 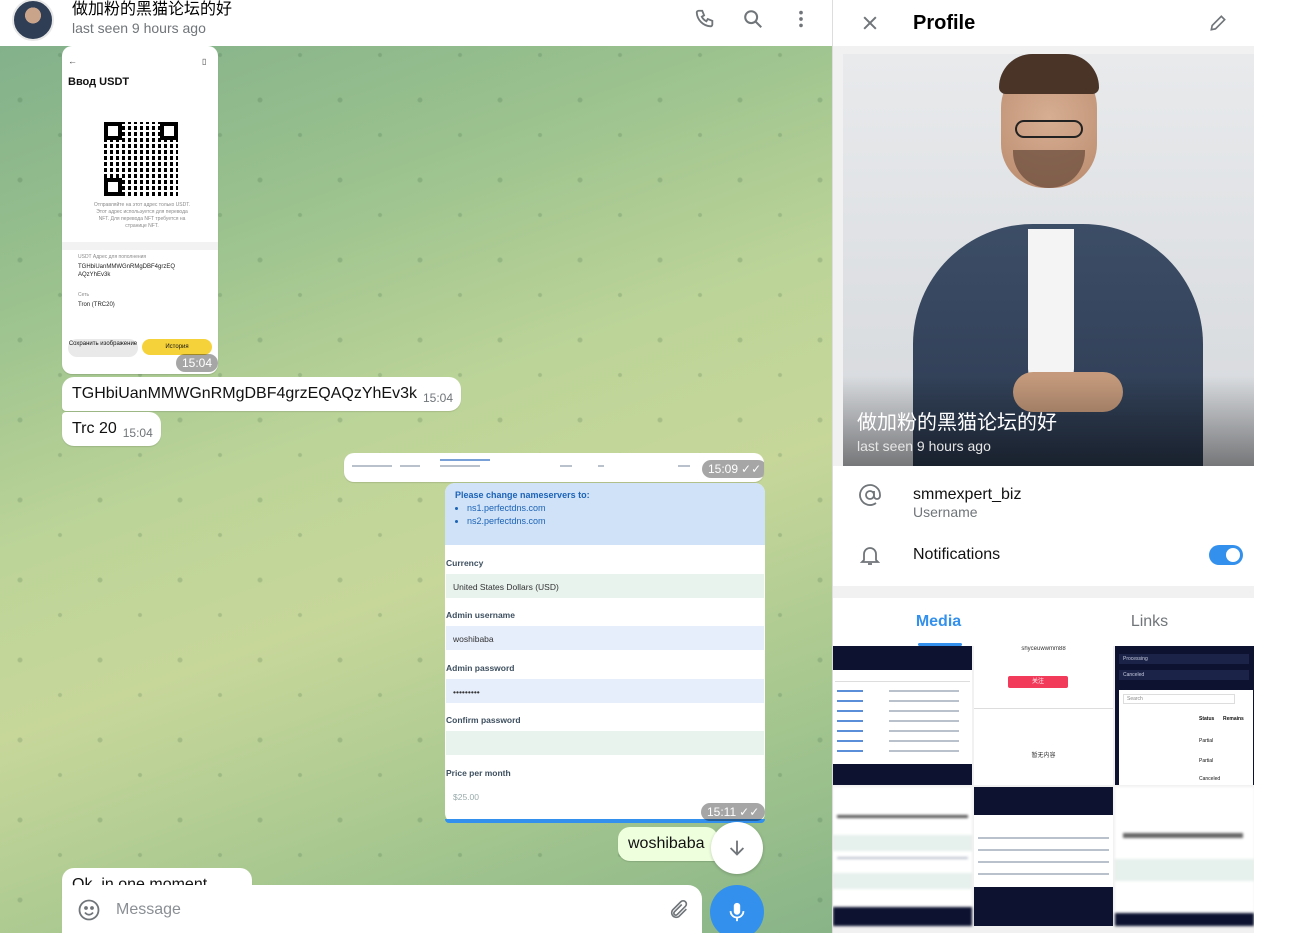 What do you see at coordinates (801, 19) in the screenshot?
I see `more-vertical-icon` at bounding box center [801, 19].